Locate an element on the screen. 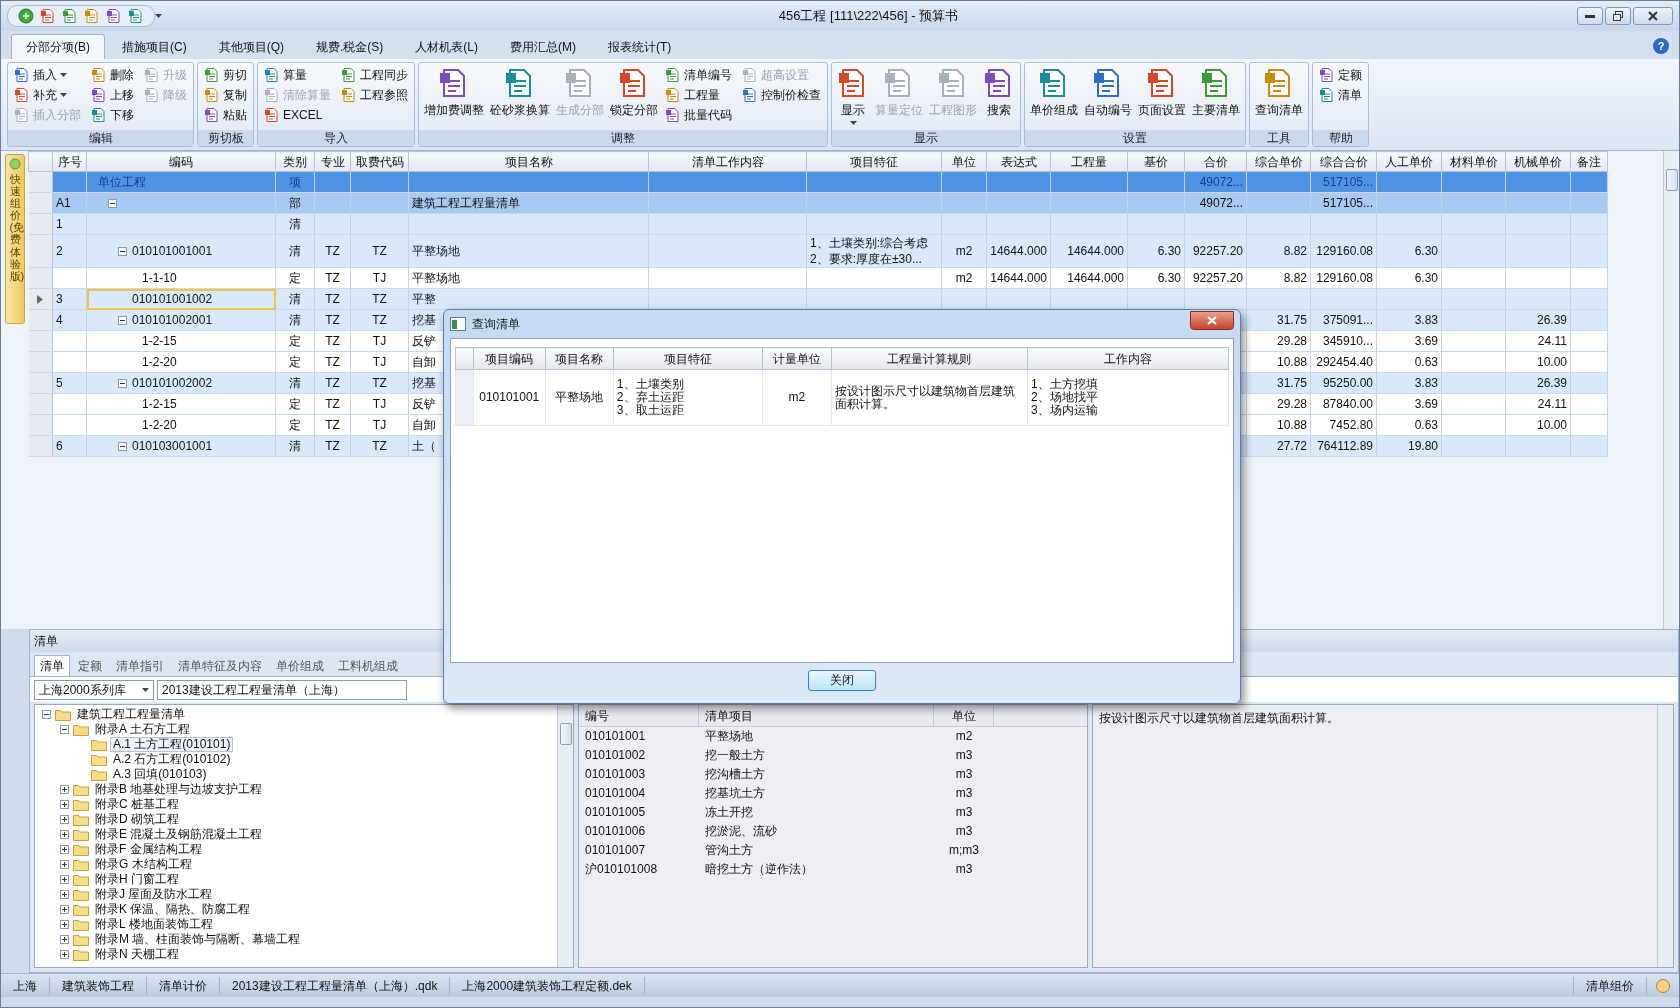 The height and width of the screenshot is (1008, 1680). ribbon-tab: 分部分项(B) is located at coordinates (58, 46).